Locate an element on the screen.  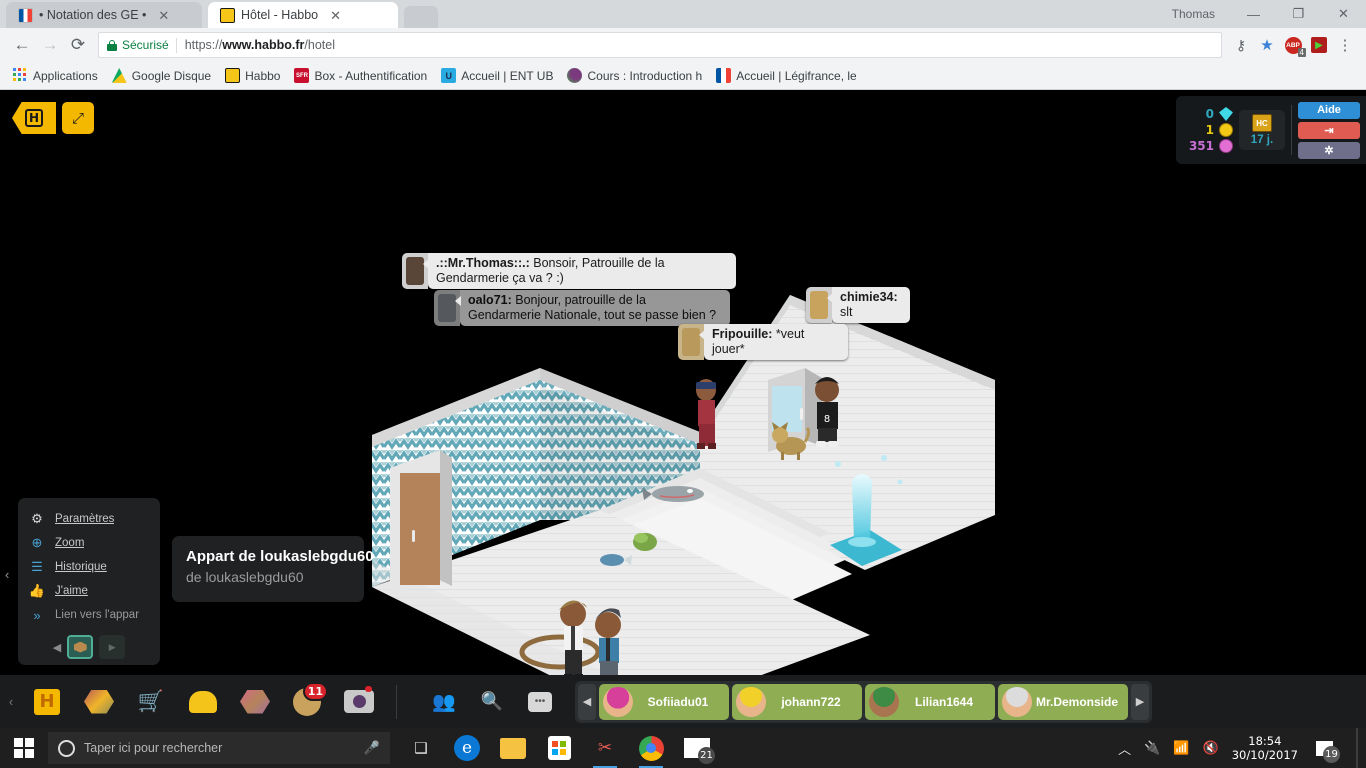
builders-club-icon is located at coordinates (203, 702).